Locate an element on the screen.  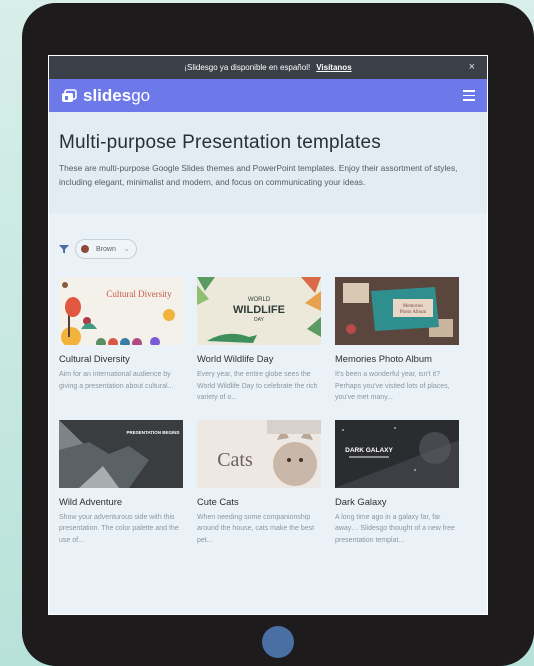
template-thumbnail: DARK GALAXY is located at coordinates (397, 453).